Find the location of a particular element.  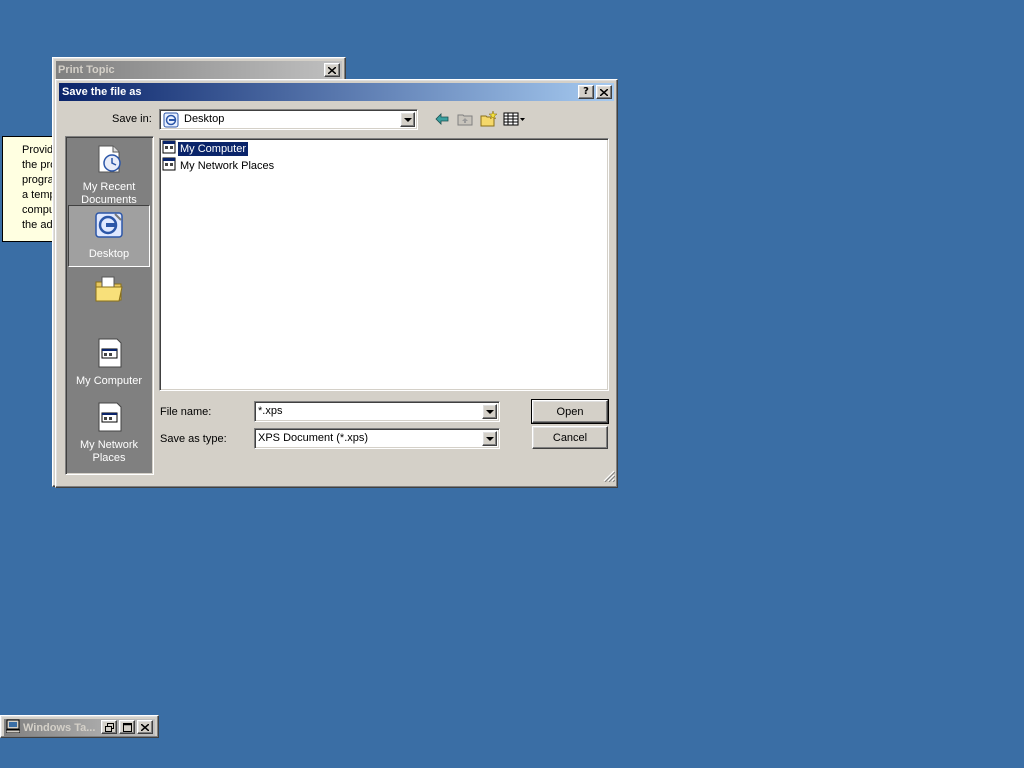

open-button-label: Open is located at coordinates (570, 411).